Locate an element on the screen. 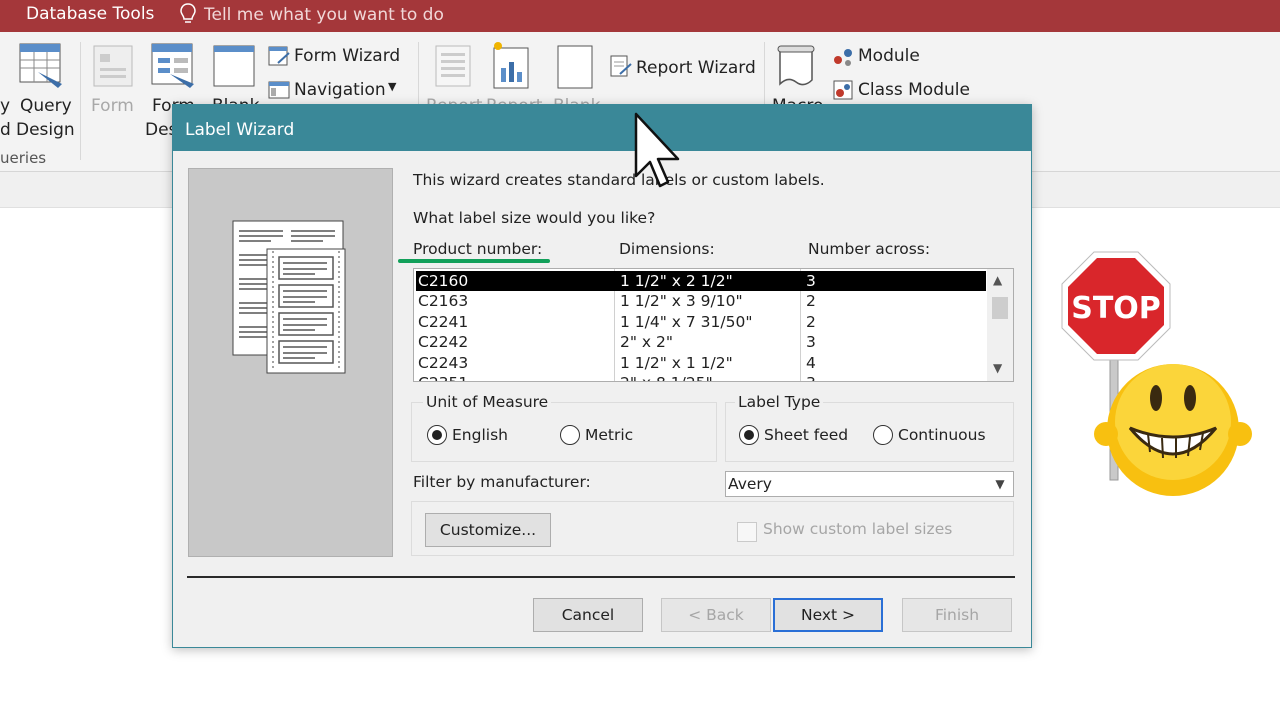  back-button: < Back is located at coordinates (716, 615).